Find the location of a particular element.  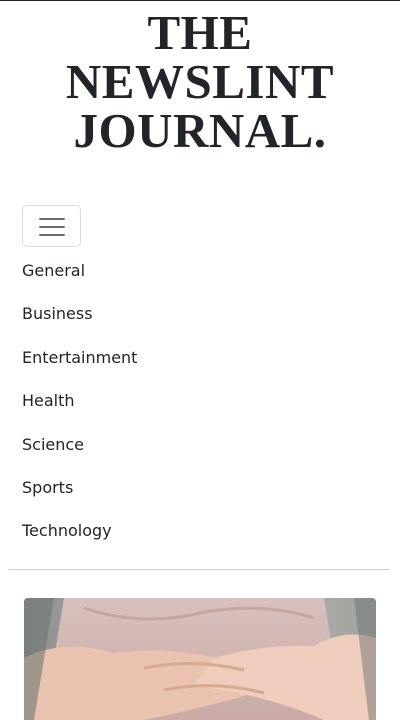

nav-item-business: Business is located at coordinates (79, 324).